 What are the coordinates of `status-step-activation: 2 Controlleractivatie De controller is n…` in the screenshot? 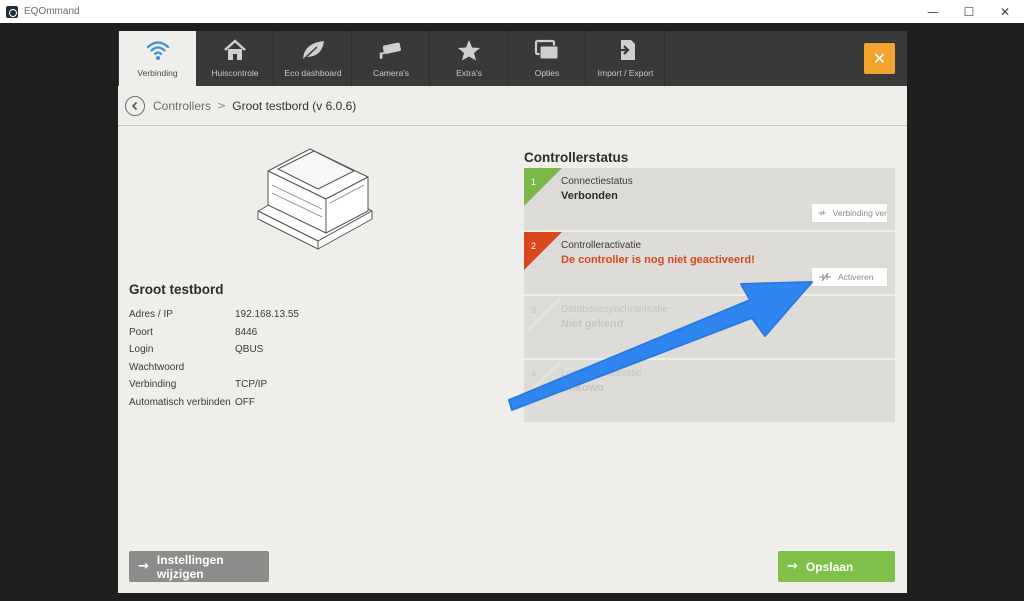 It's located at (709, 263).